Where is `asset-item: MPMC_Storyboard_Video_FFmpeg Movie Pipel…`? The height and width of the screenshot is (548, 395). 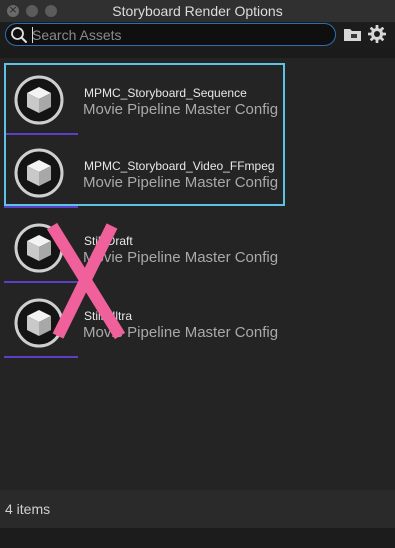 asset-item: MPMC_Storyboard_Video_FFmpeg Movie Pipel… is located at coordinates (144, 175).